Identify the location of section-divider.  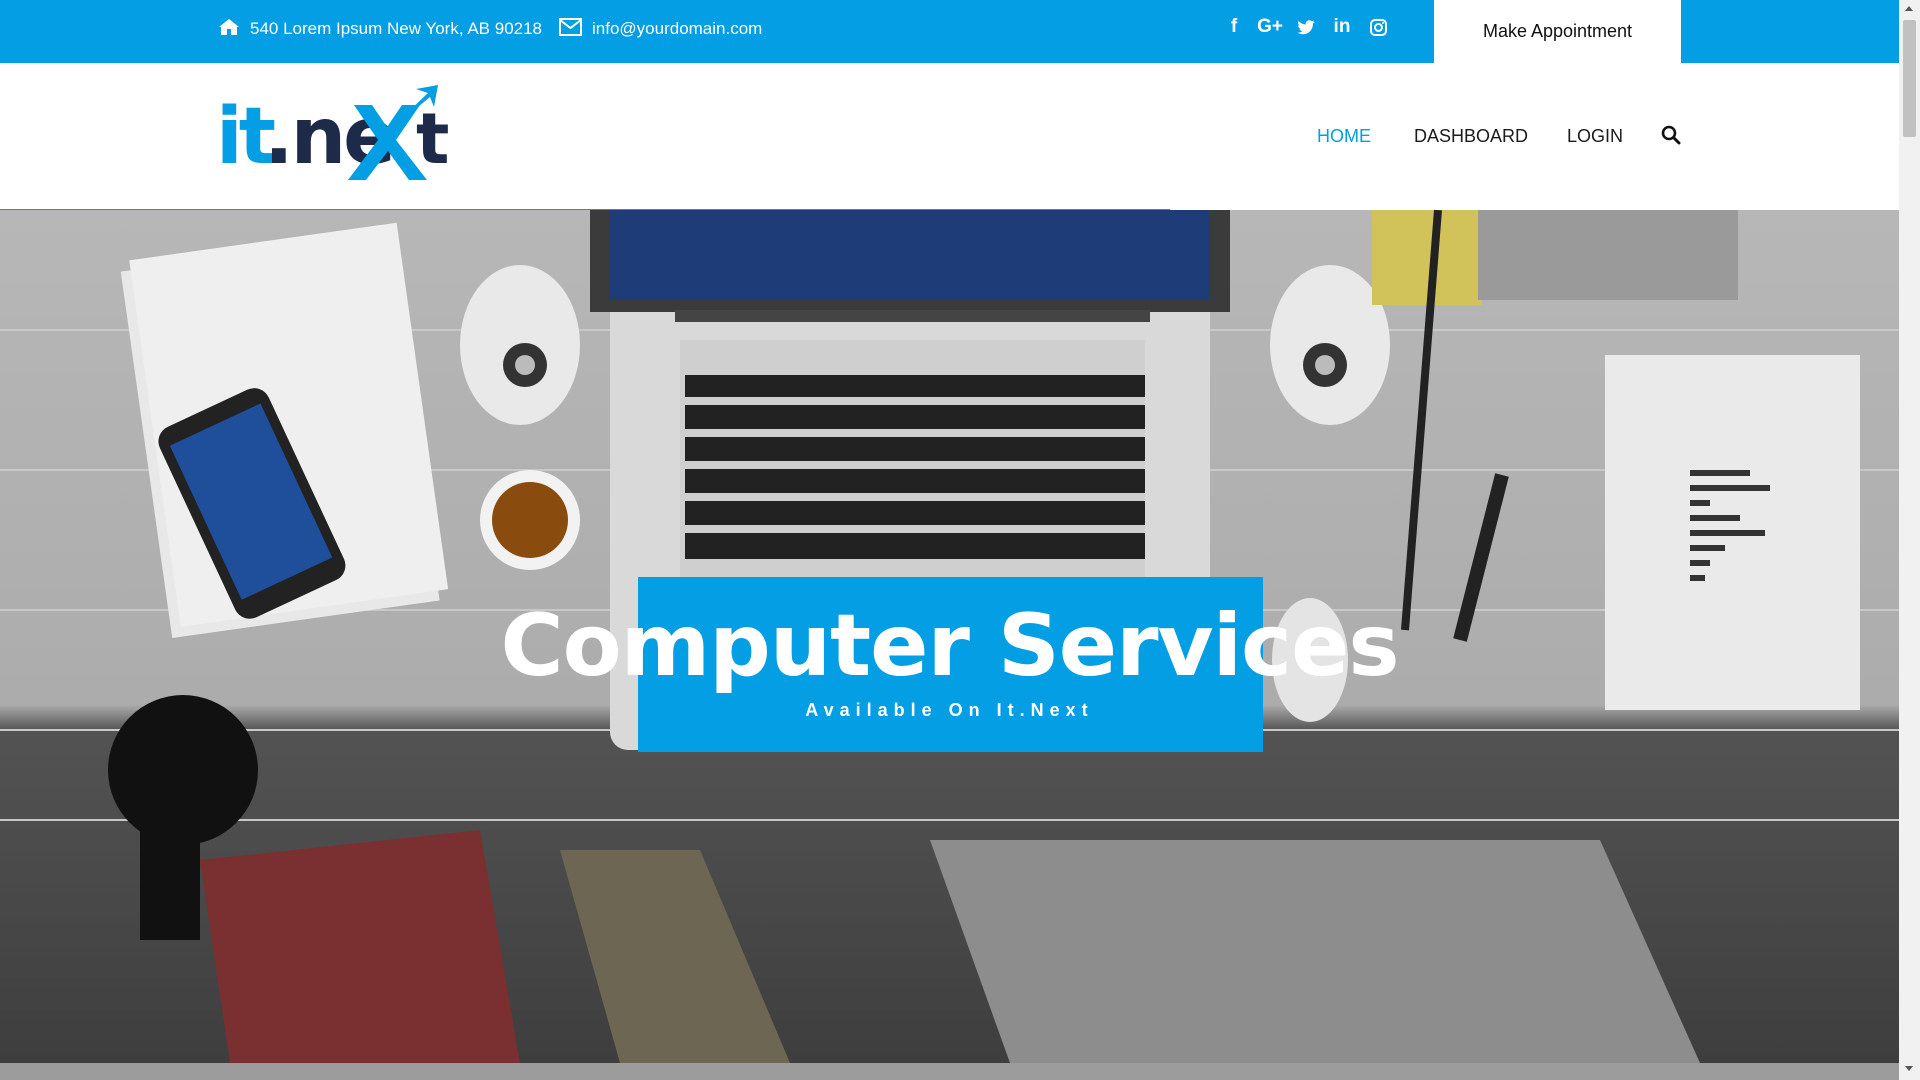
(949, 1071).